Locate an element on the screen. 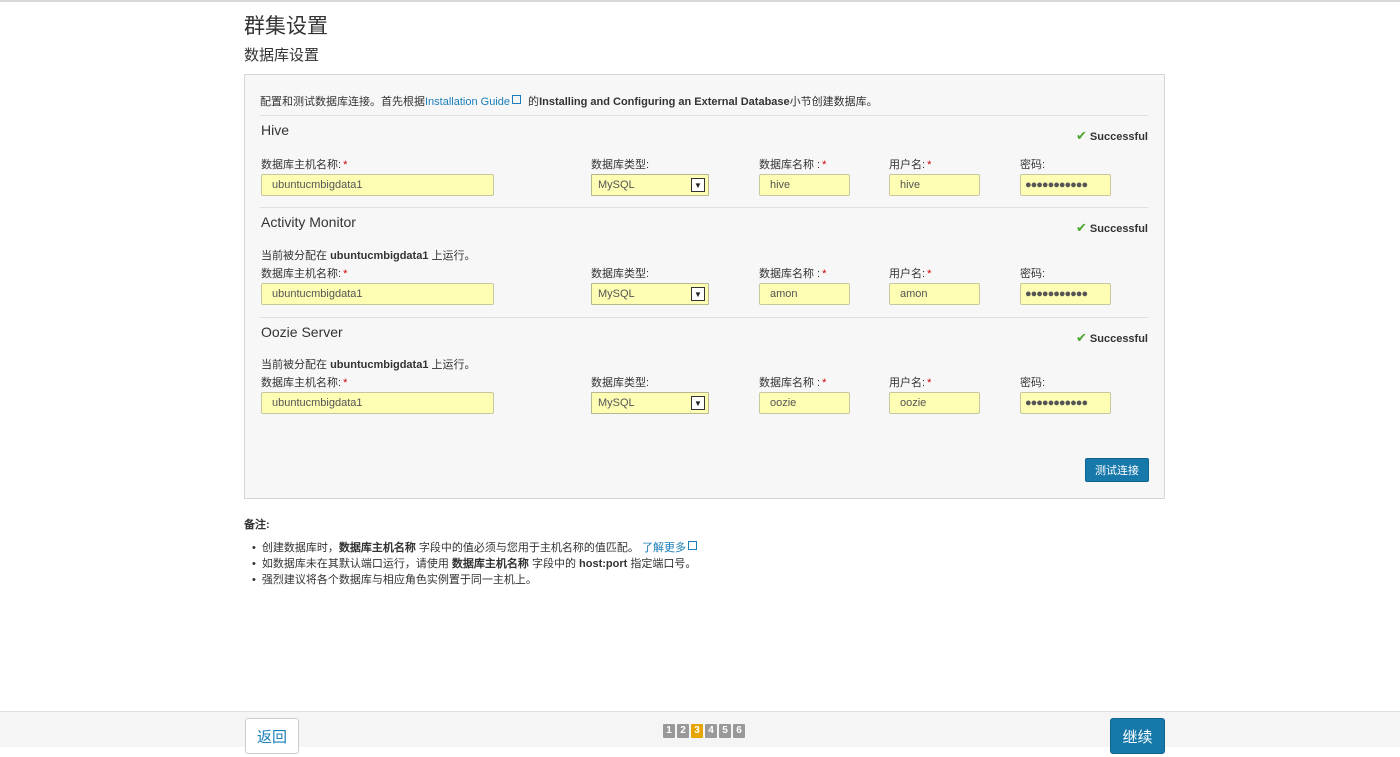 This screenshot has height=757, width=1400. step-4: 4 is located at coordinates (711, 731).